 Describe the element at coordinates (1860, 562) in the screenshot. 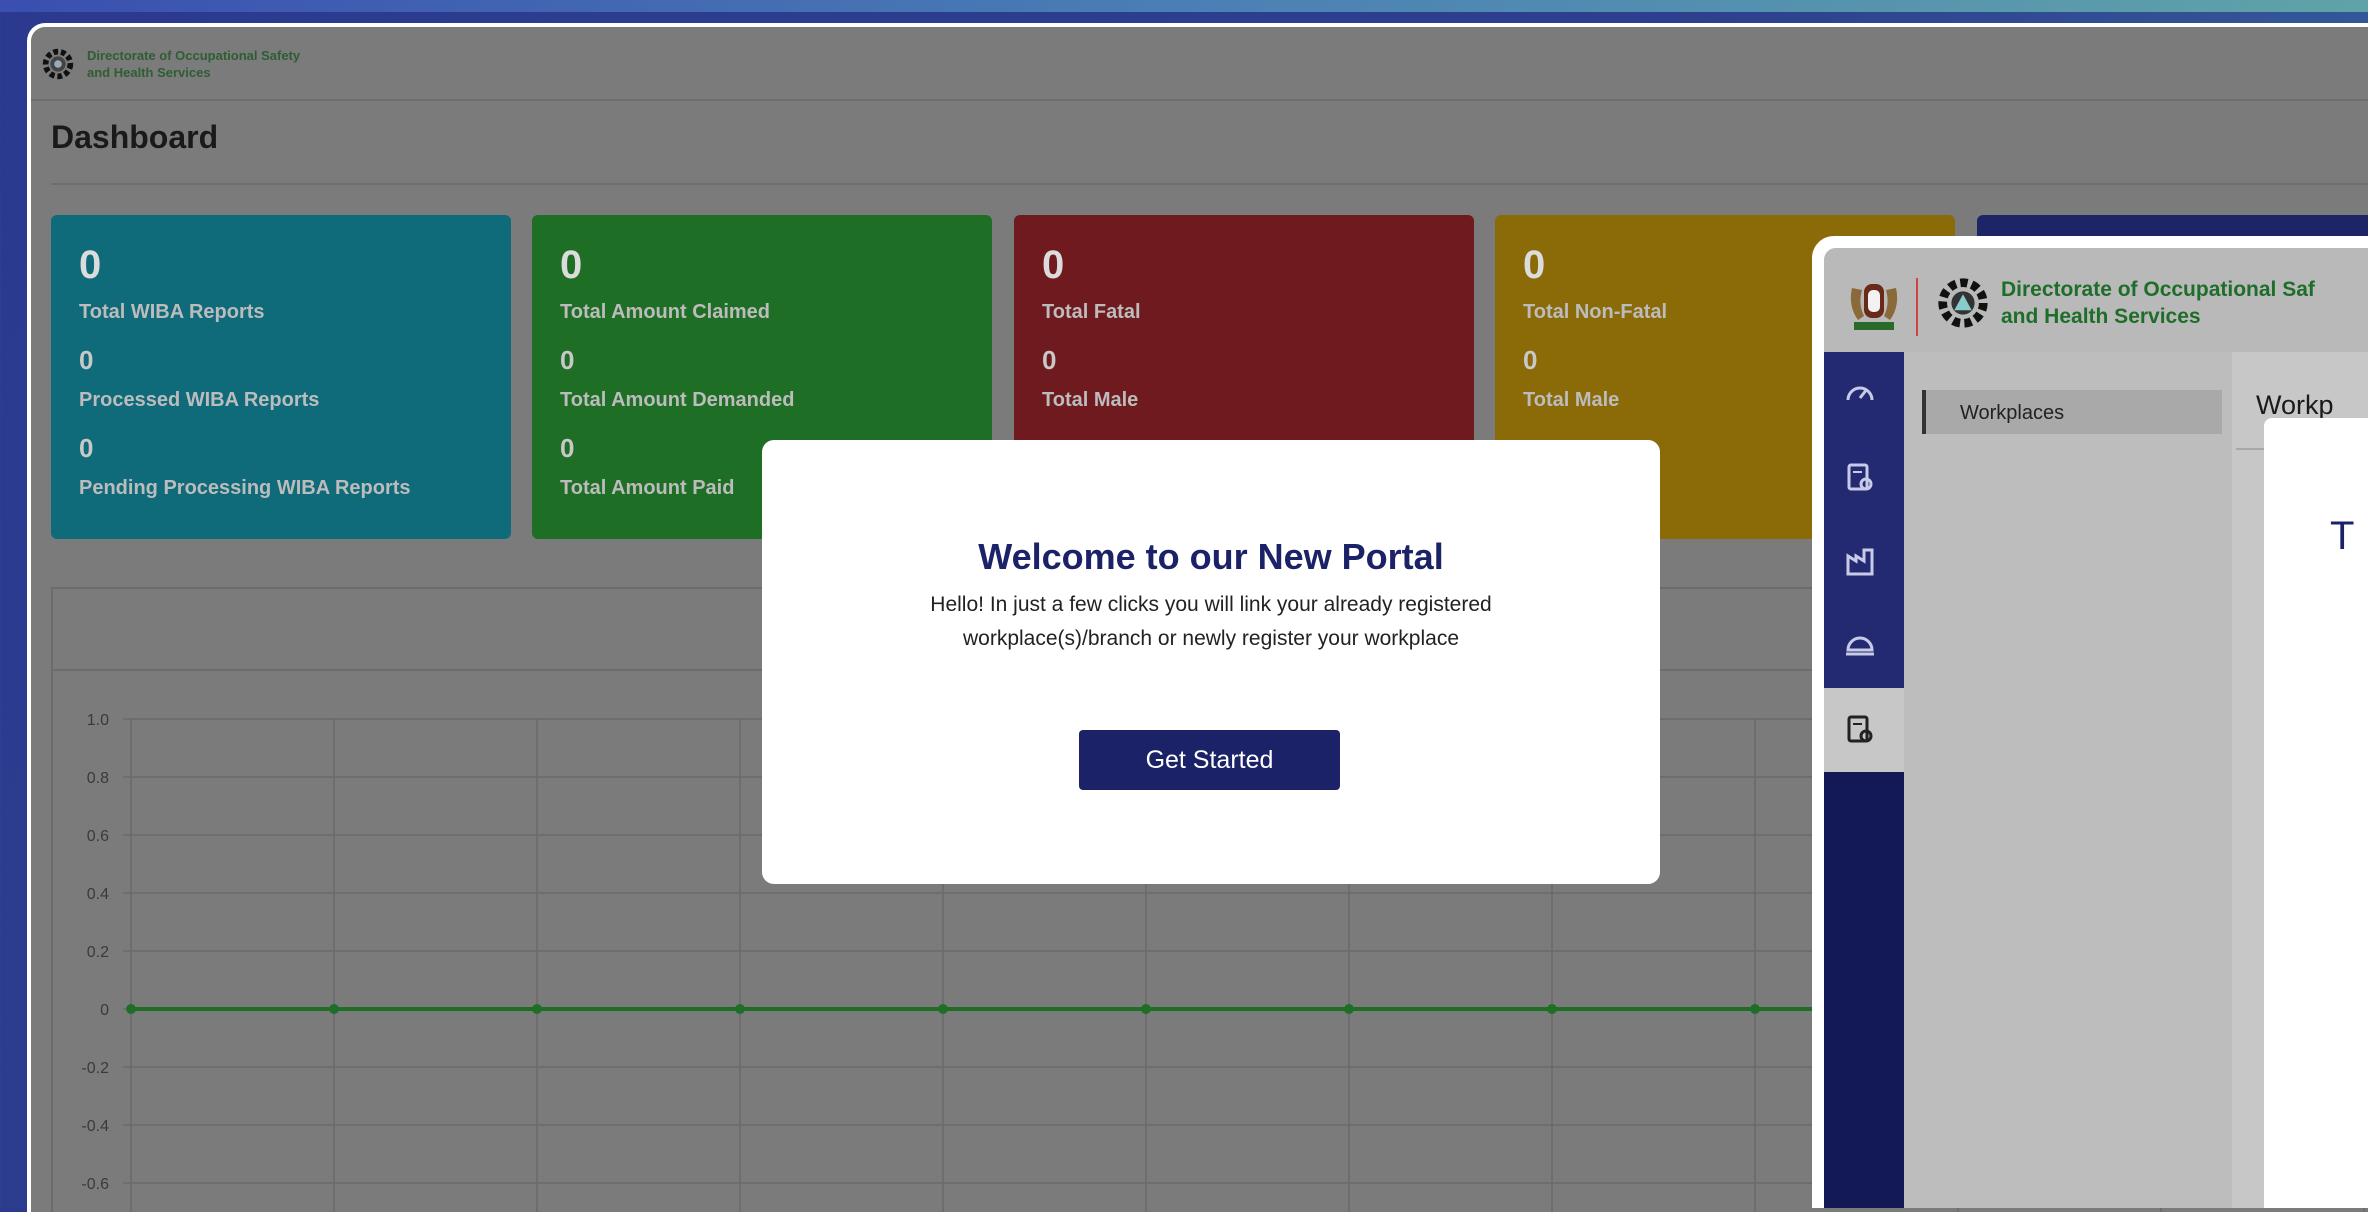

I see `factory-icon` at that location.